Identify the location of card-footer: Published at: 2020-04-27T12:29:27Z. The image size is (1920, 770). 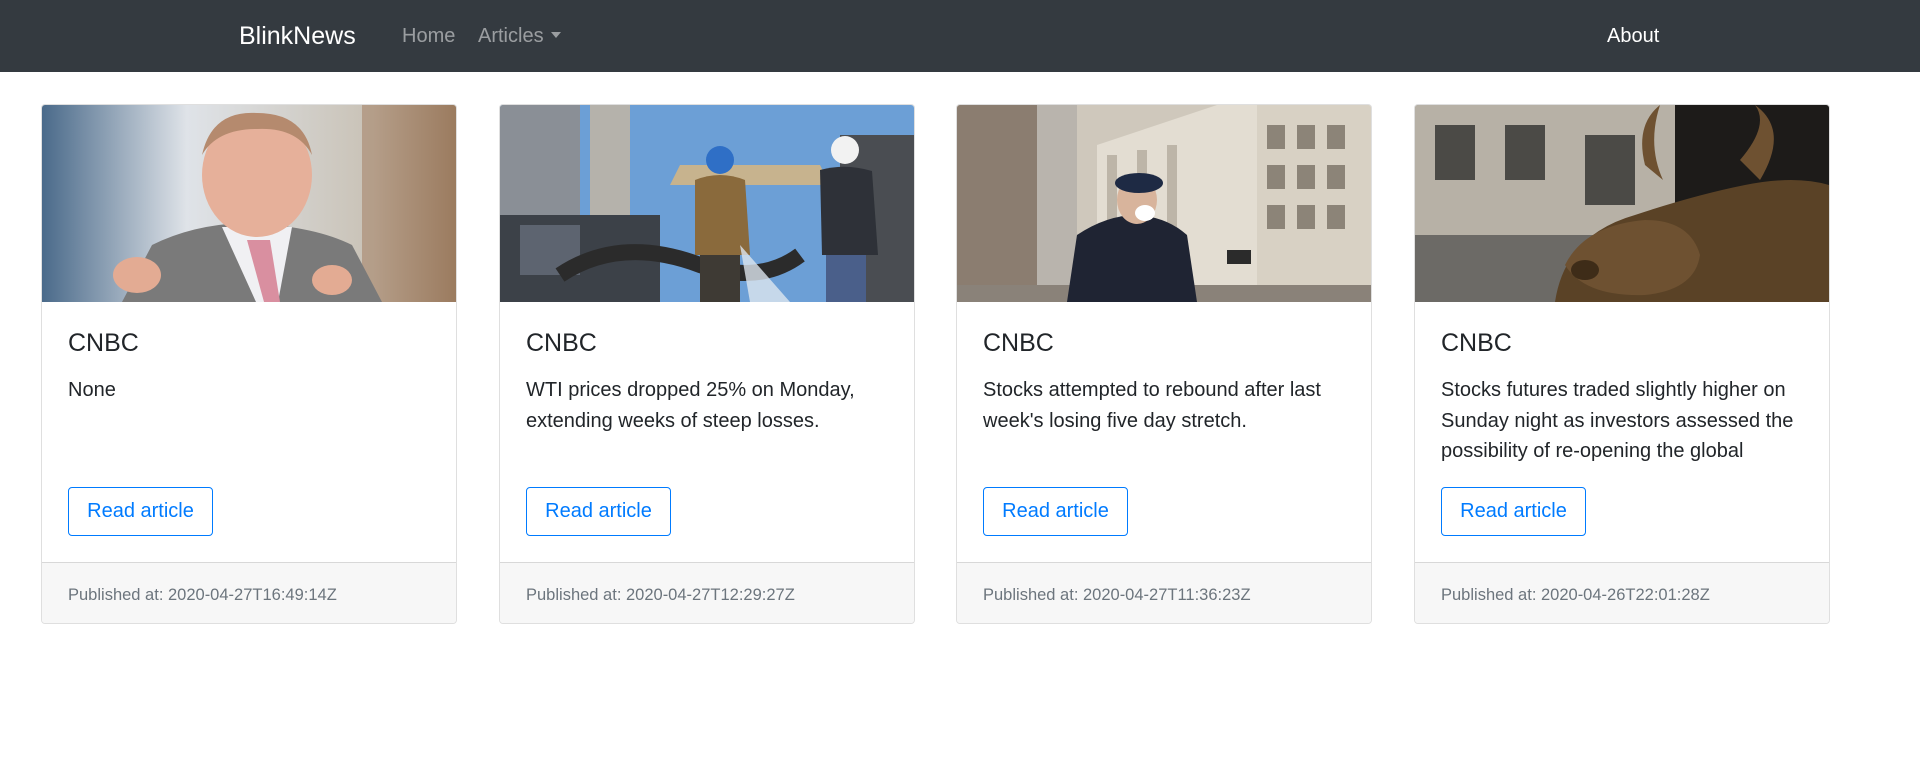
(707, 592).